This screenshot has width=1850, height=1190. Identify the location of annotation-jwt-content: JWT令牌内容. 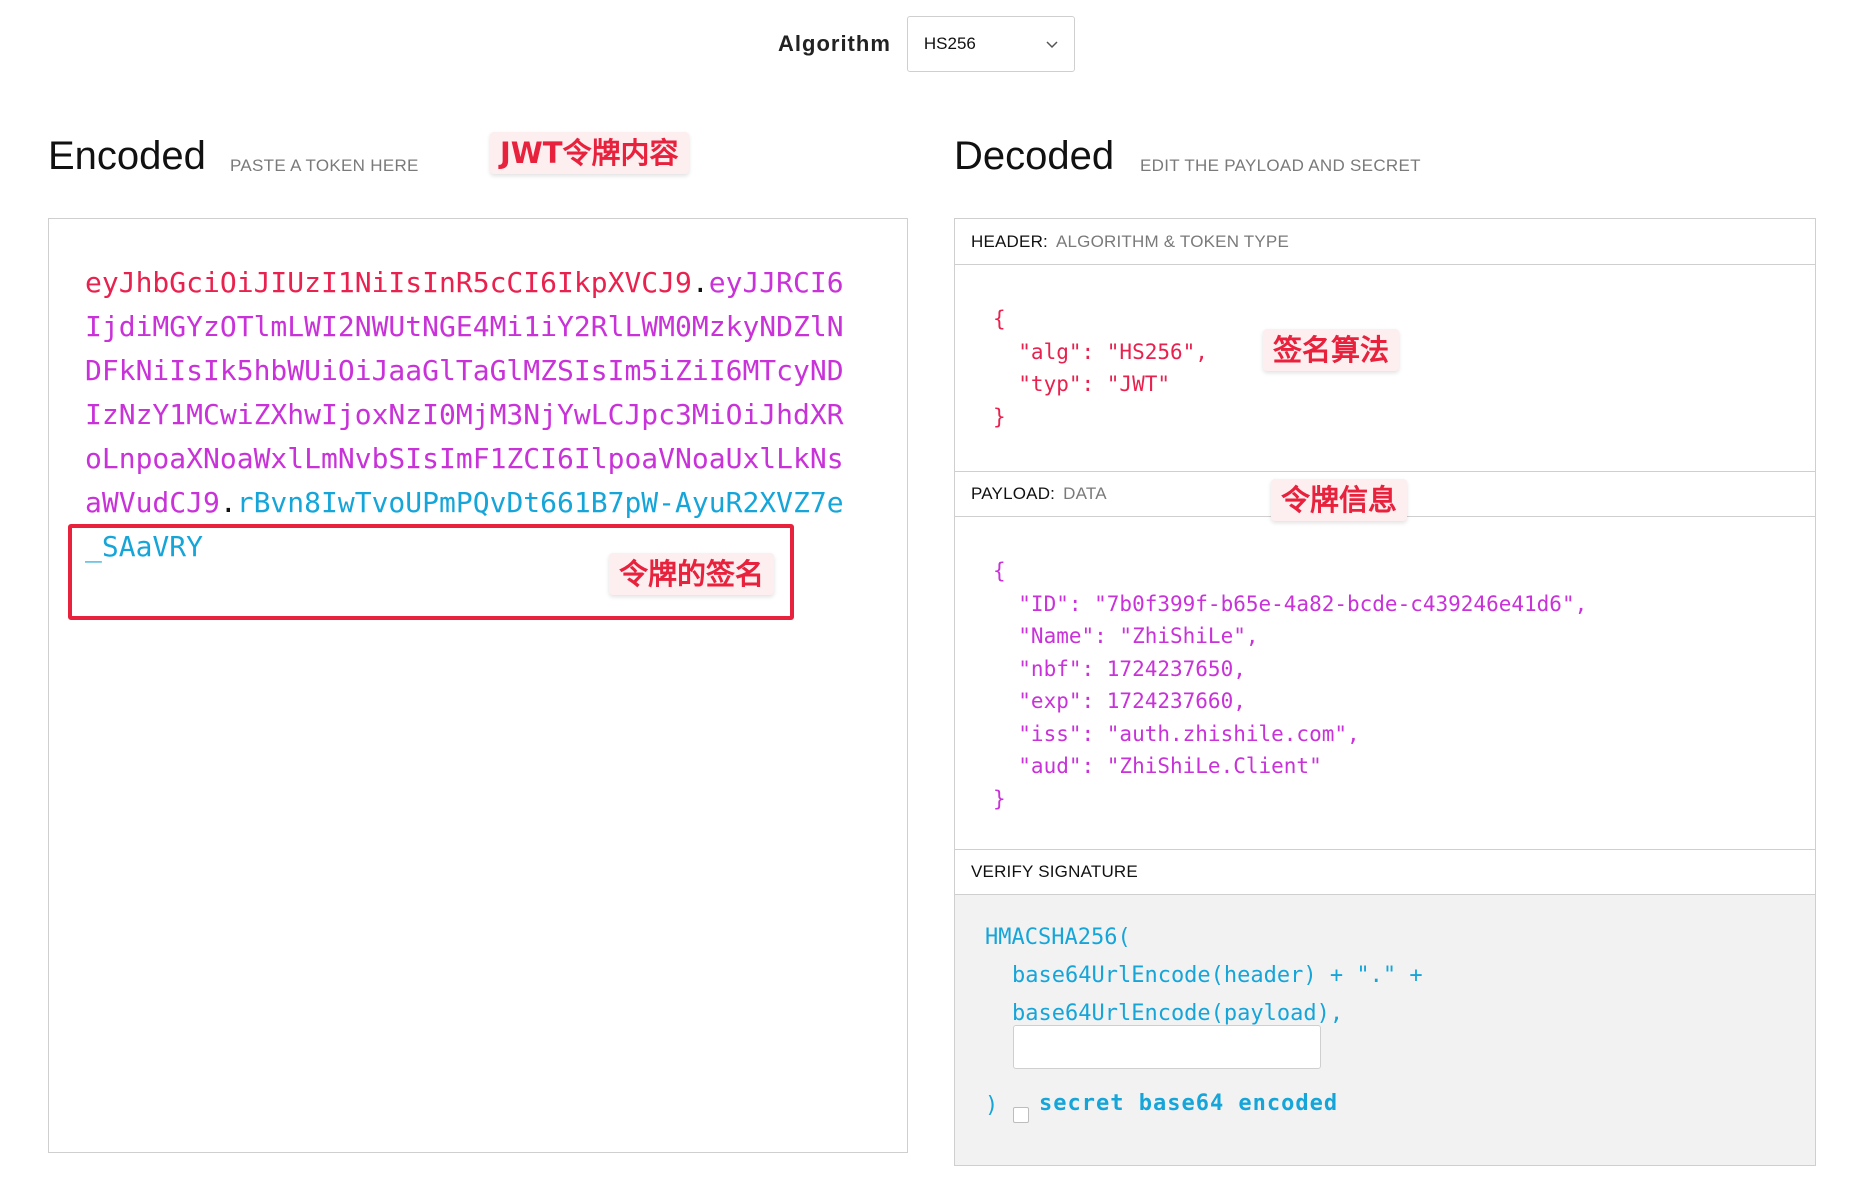
(589, 153).